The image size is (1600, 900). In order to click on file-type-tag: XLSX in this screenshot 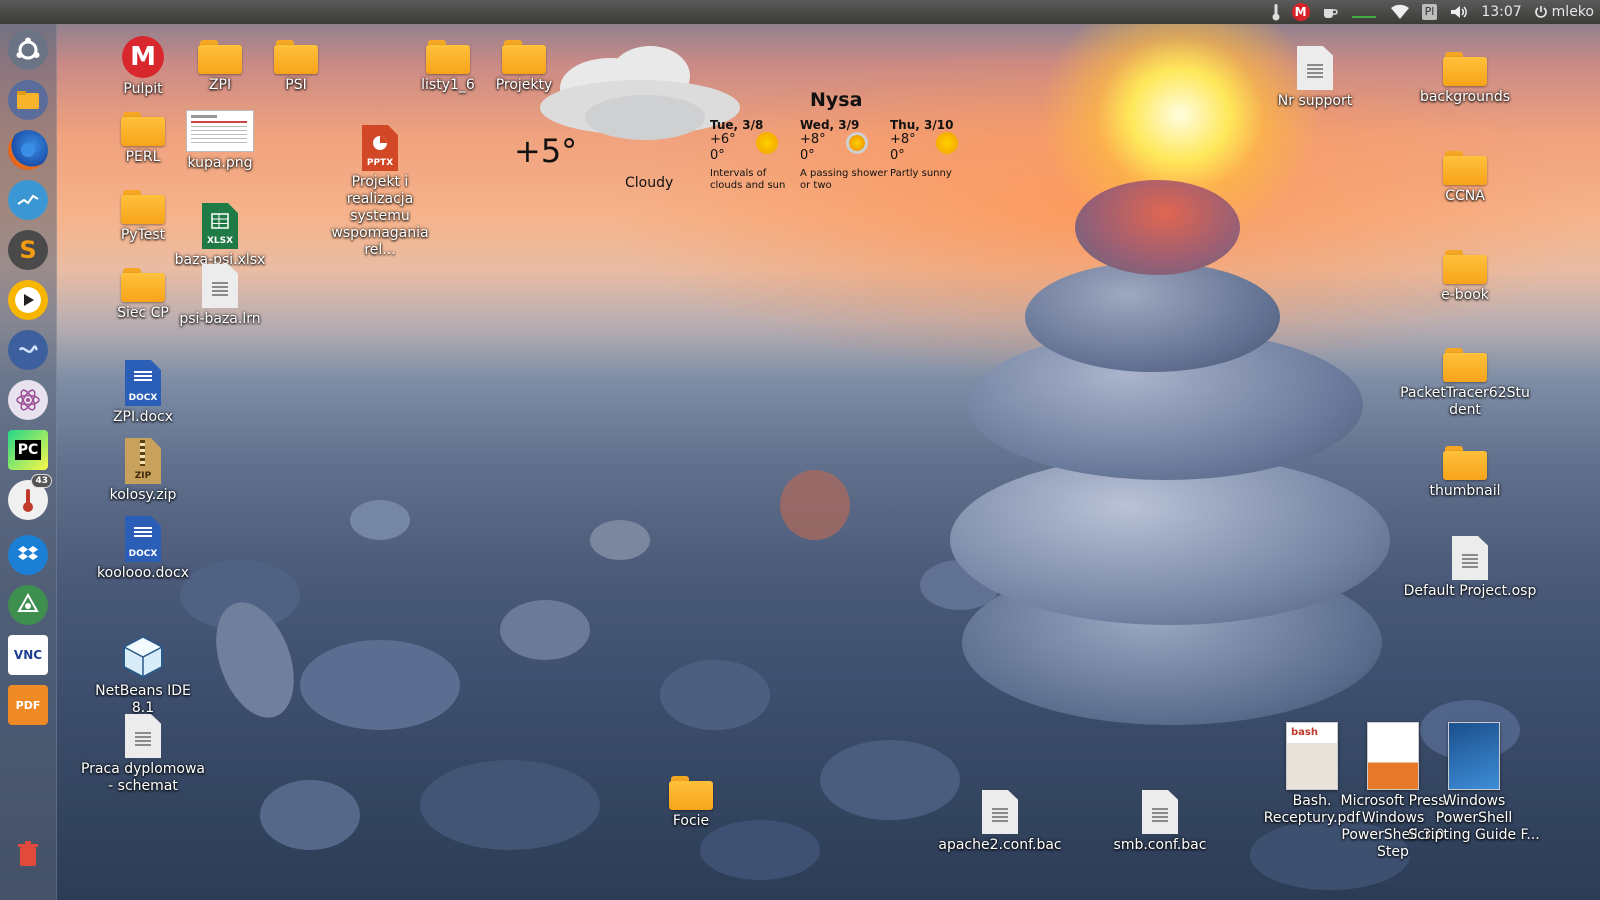, I will do `click(220, 241)`.